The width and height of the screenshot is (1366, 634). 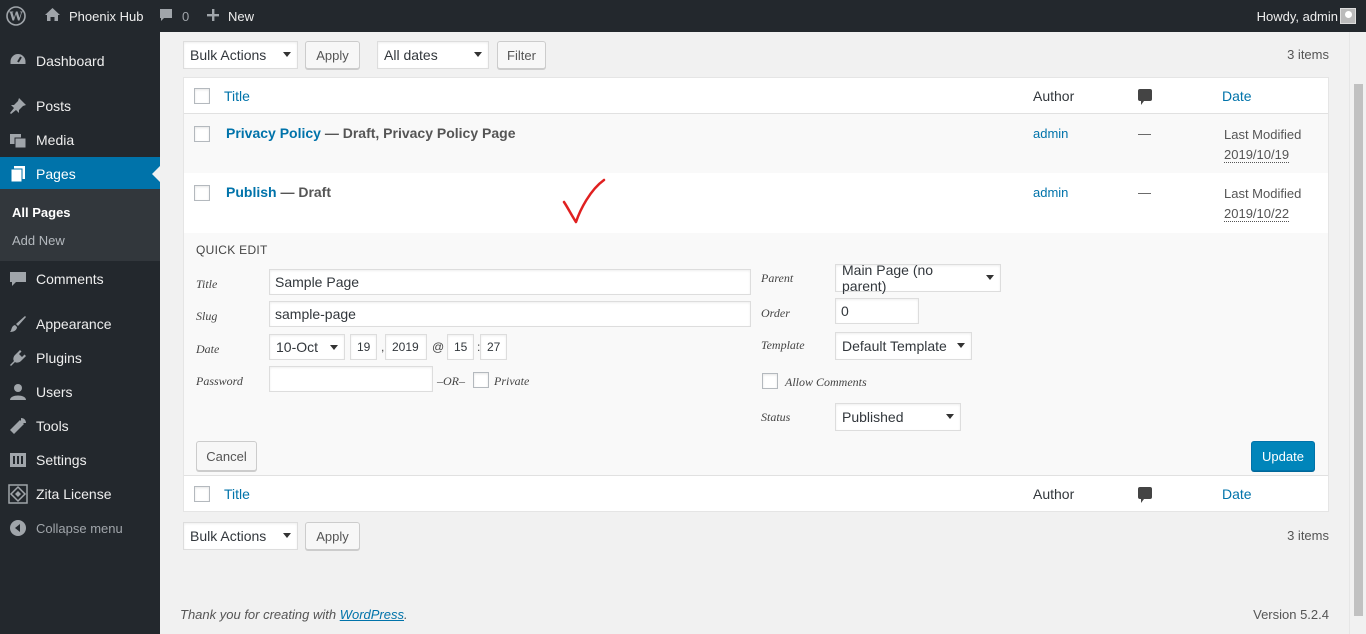 I want to click on update-button: Update, so click(x=1283, y=456).